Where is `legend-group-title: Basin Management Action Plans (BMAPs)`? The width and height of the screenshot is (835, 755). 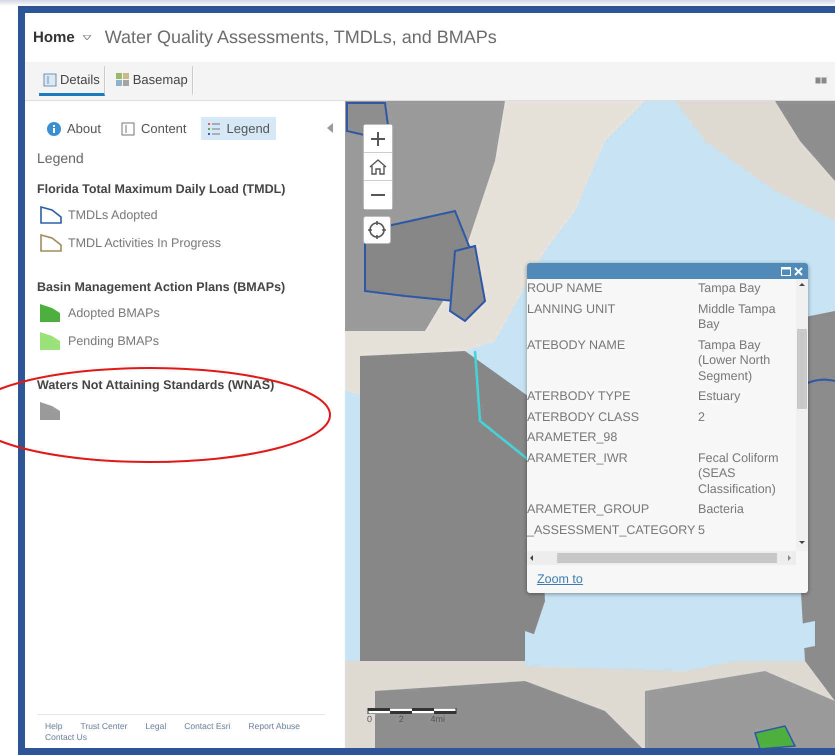
legend-group-title: Basin Management Action Plans (BMAPs) is located at coordinates (161, 287).